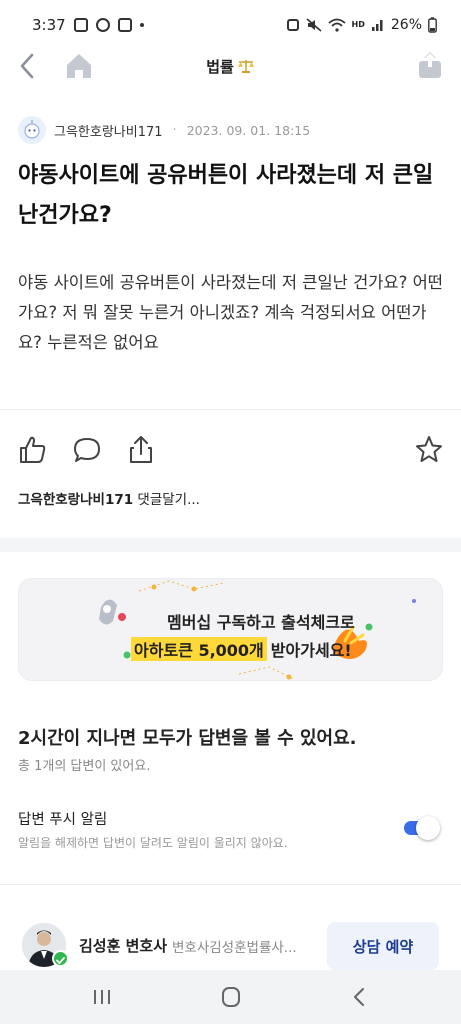  I want to click on calendar-icon, so click(124, 25).